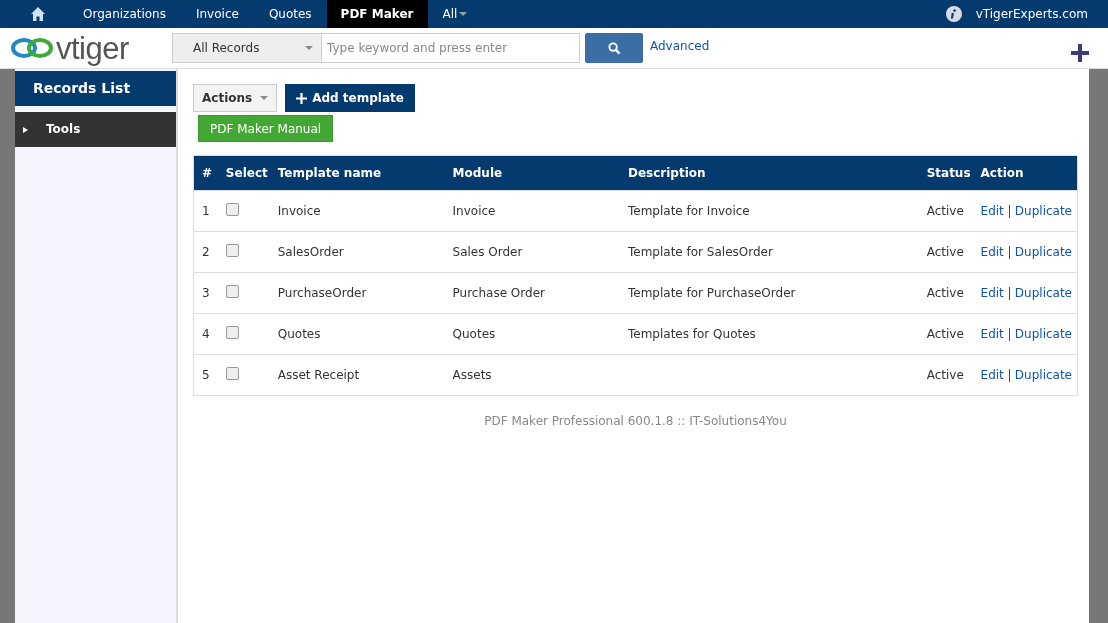 The width and height of the screenshot is (1108, 623). I want to click on search-icon, so click(614, 48).